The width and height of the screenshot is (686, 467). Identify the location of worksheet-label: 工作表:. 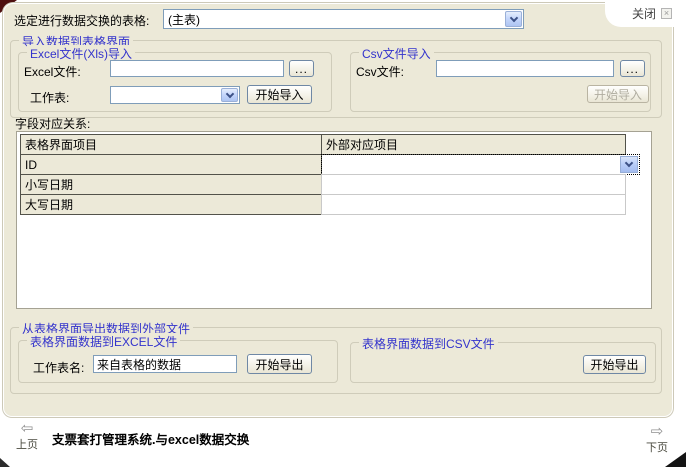
(50, 98).